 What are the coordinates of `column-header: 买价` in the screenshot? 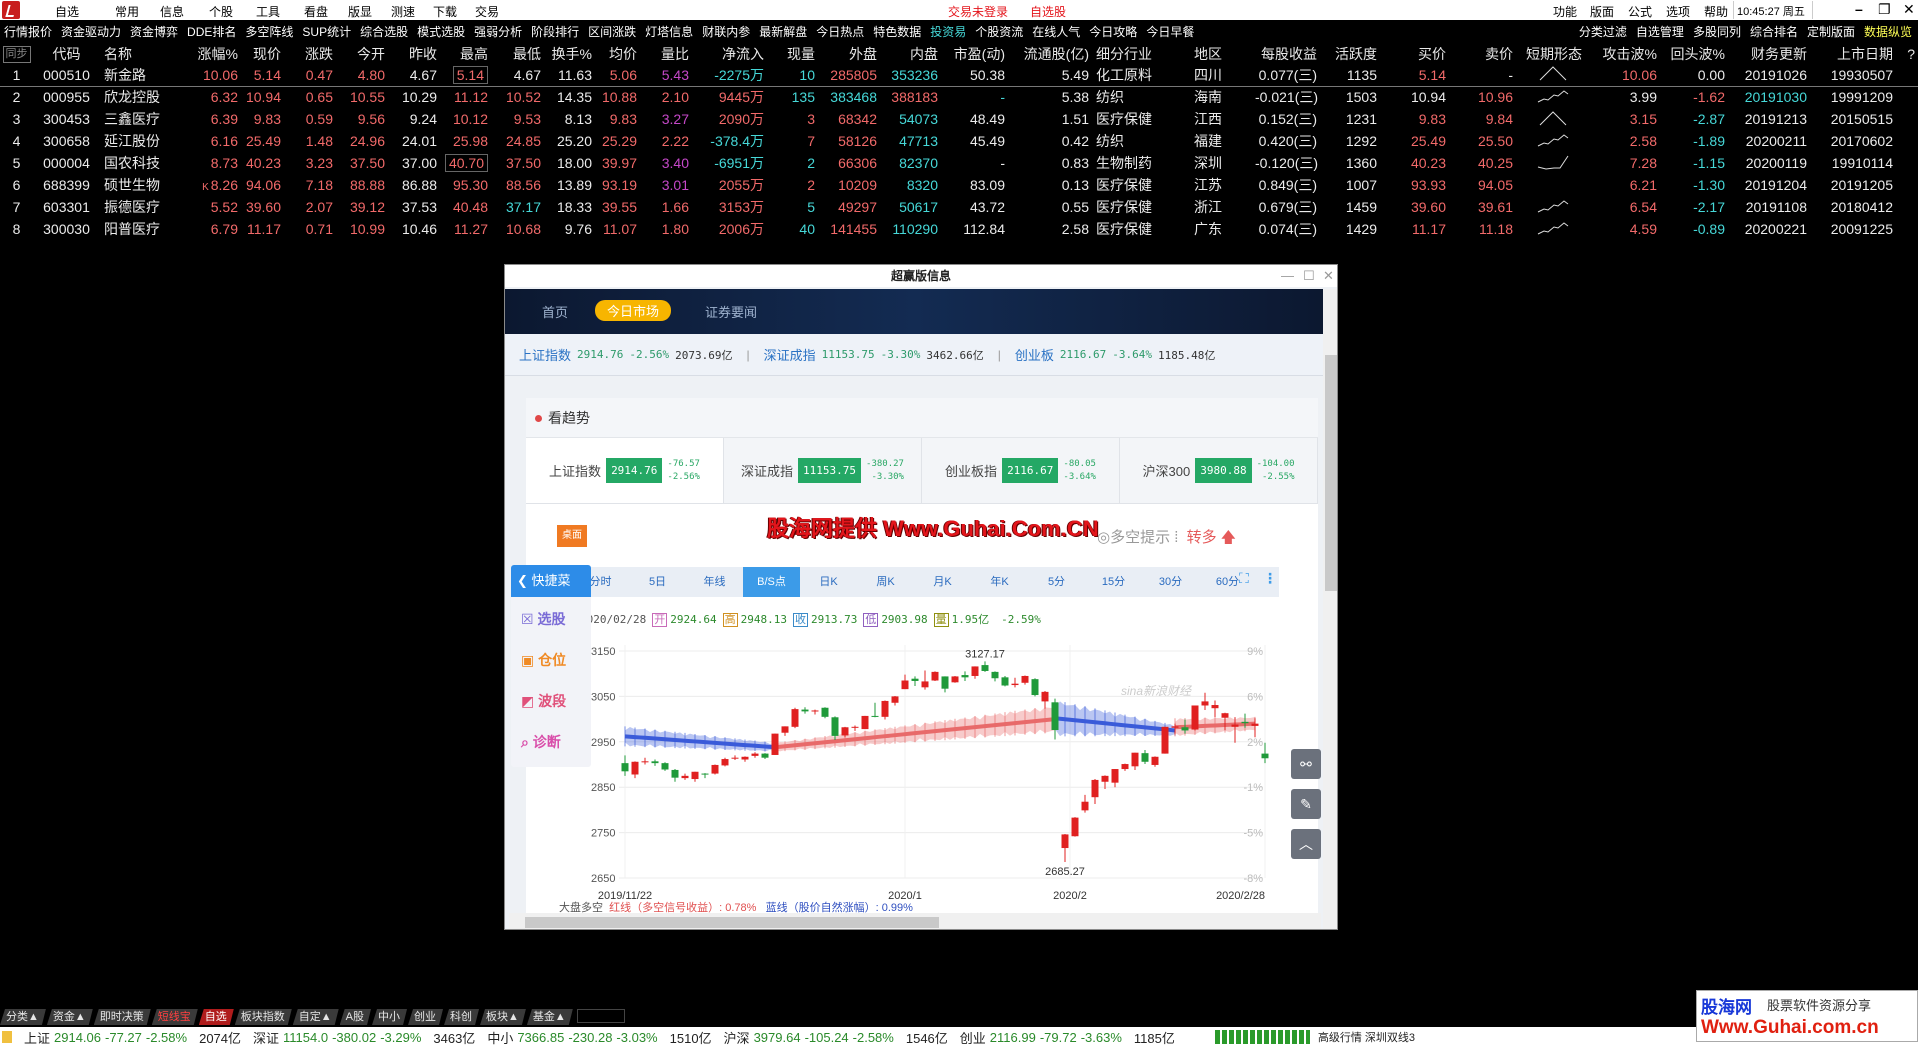 It's located at (1414, 53).